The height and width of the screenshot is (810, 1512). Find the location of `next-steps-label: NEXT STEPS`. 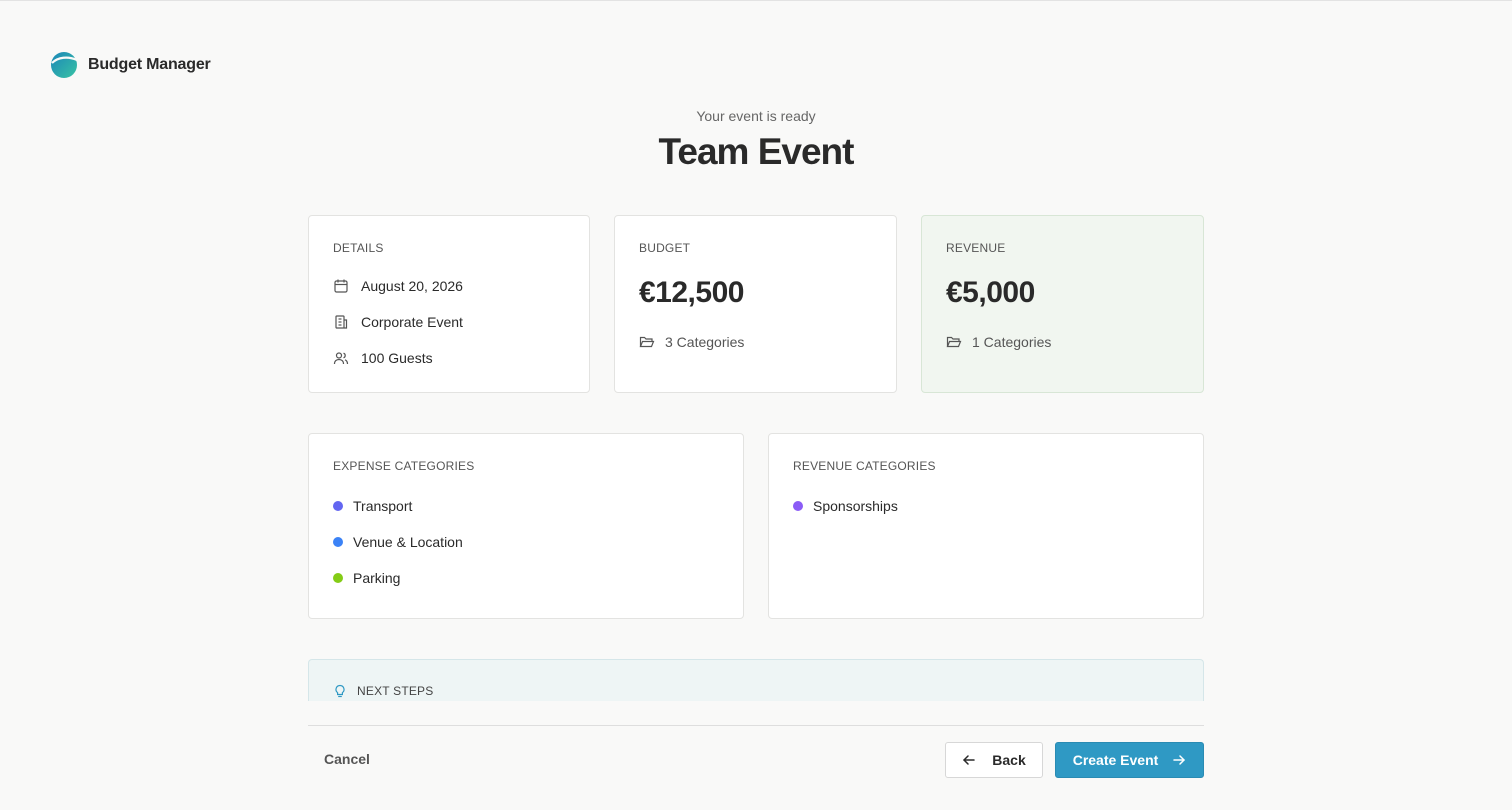

next-steps-label: NEXT STEPS is located at coordinates (395, 691).